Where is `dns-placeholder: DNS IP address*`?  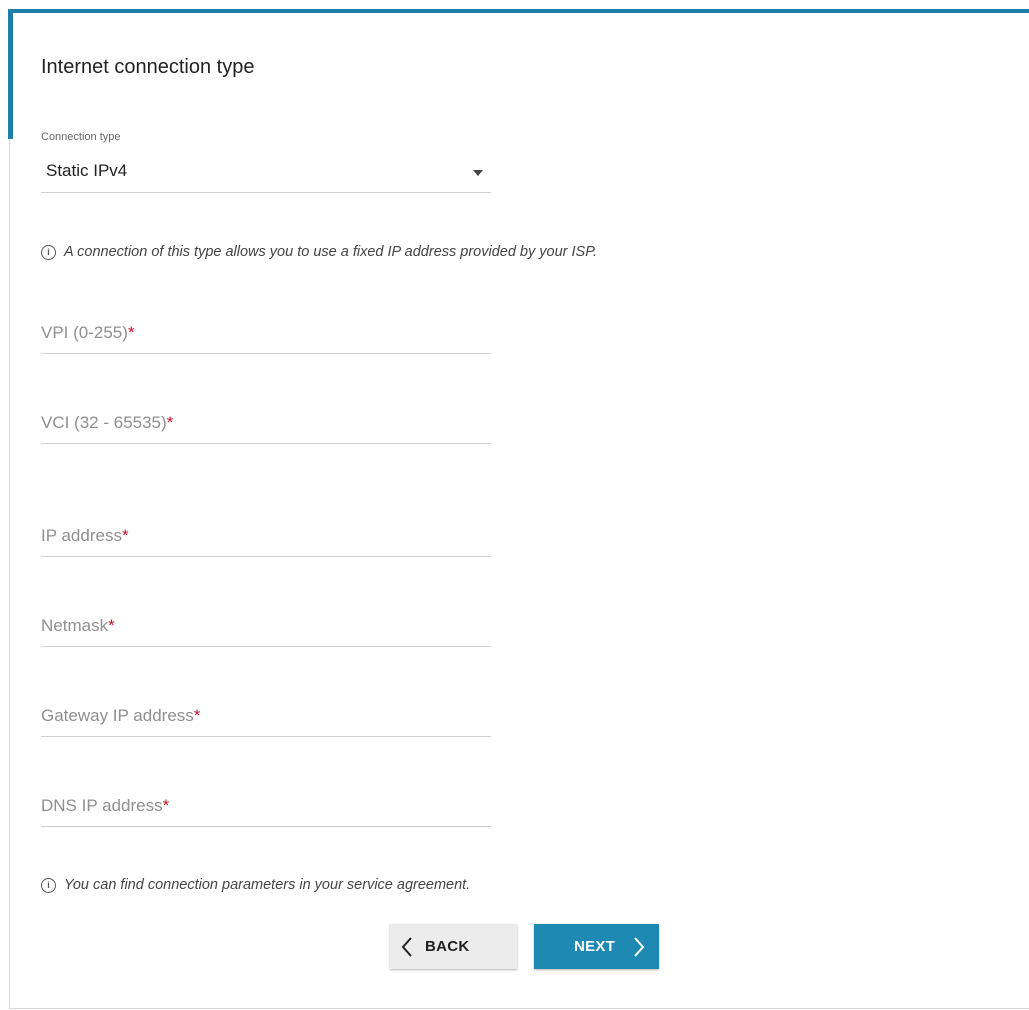 dns-placeholder: DNS IP address* is located at coordinates (105, 805).